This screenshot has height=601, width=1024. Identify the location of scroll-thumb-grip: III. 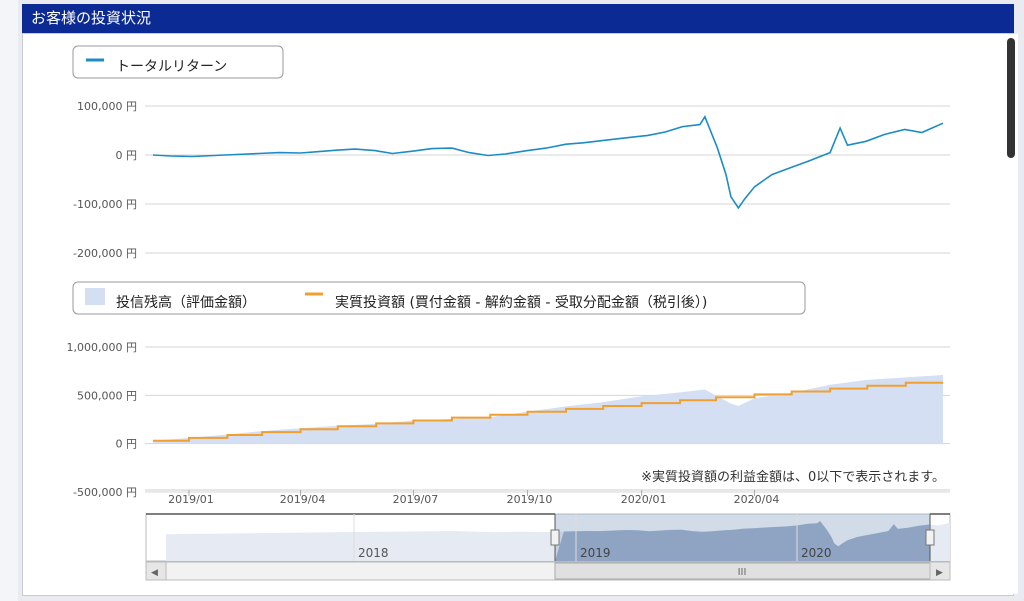
(742, 572).